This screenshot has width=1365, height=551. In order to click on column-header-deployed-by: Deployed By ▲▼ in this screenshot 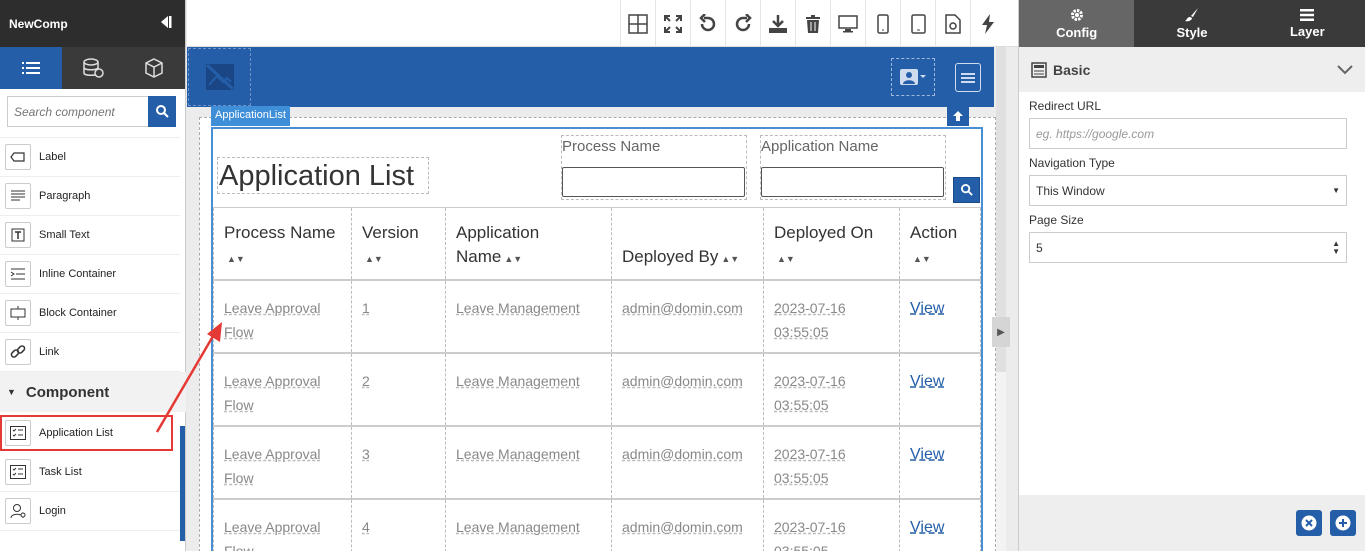, I will do `click(687, 243)`.